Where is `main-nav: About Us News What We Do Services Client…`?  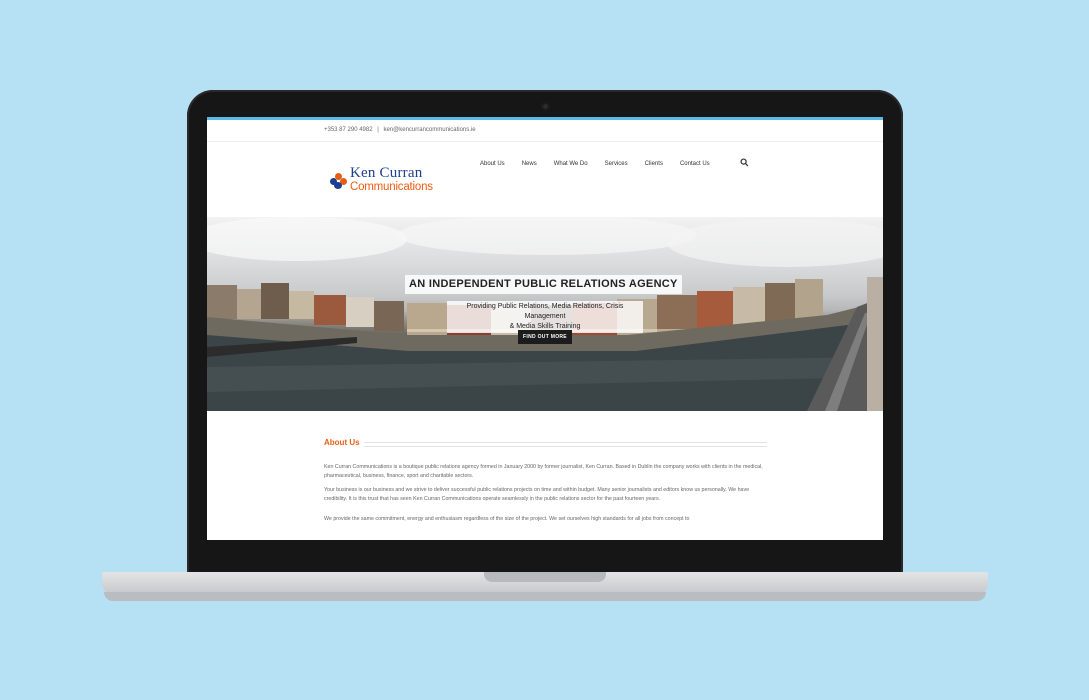
main-nav: About Us News What We Do Services Client… is located at coordinates (603, 164).